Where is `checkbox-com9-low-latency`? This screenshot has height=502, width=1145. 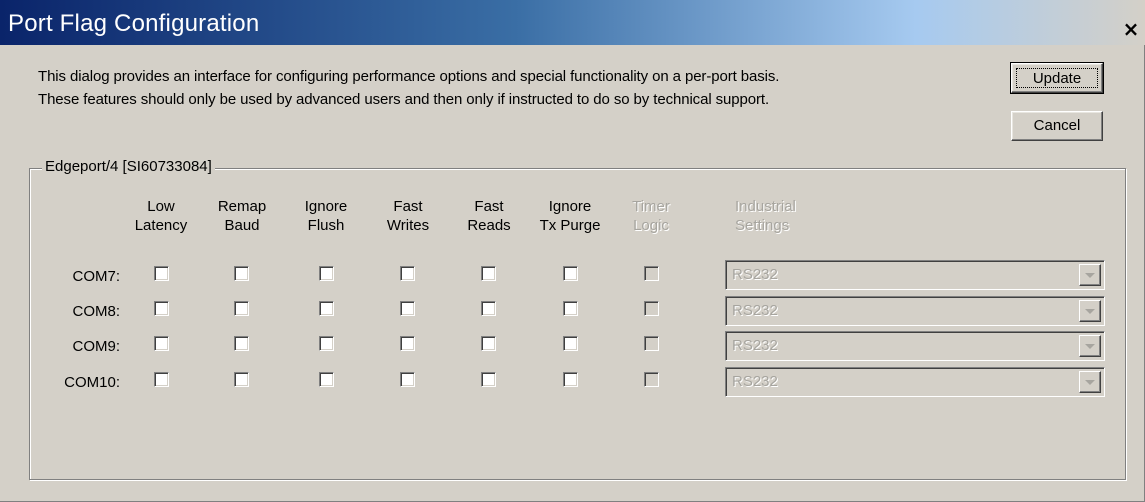
checkbox-com9-low-latency is located at coordinates (161, 343).